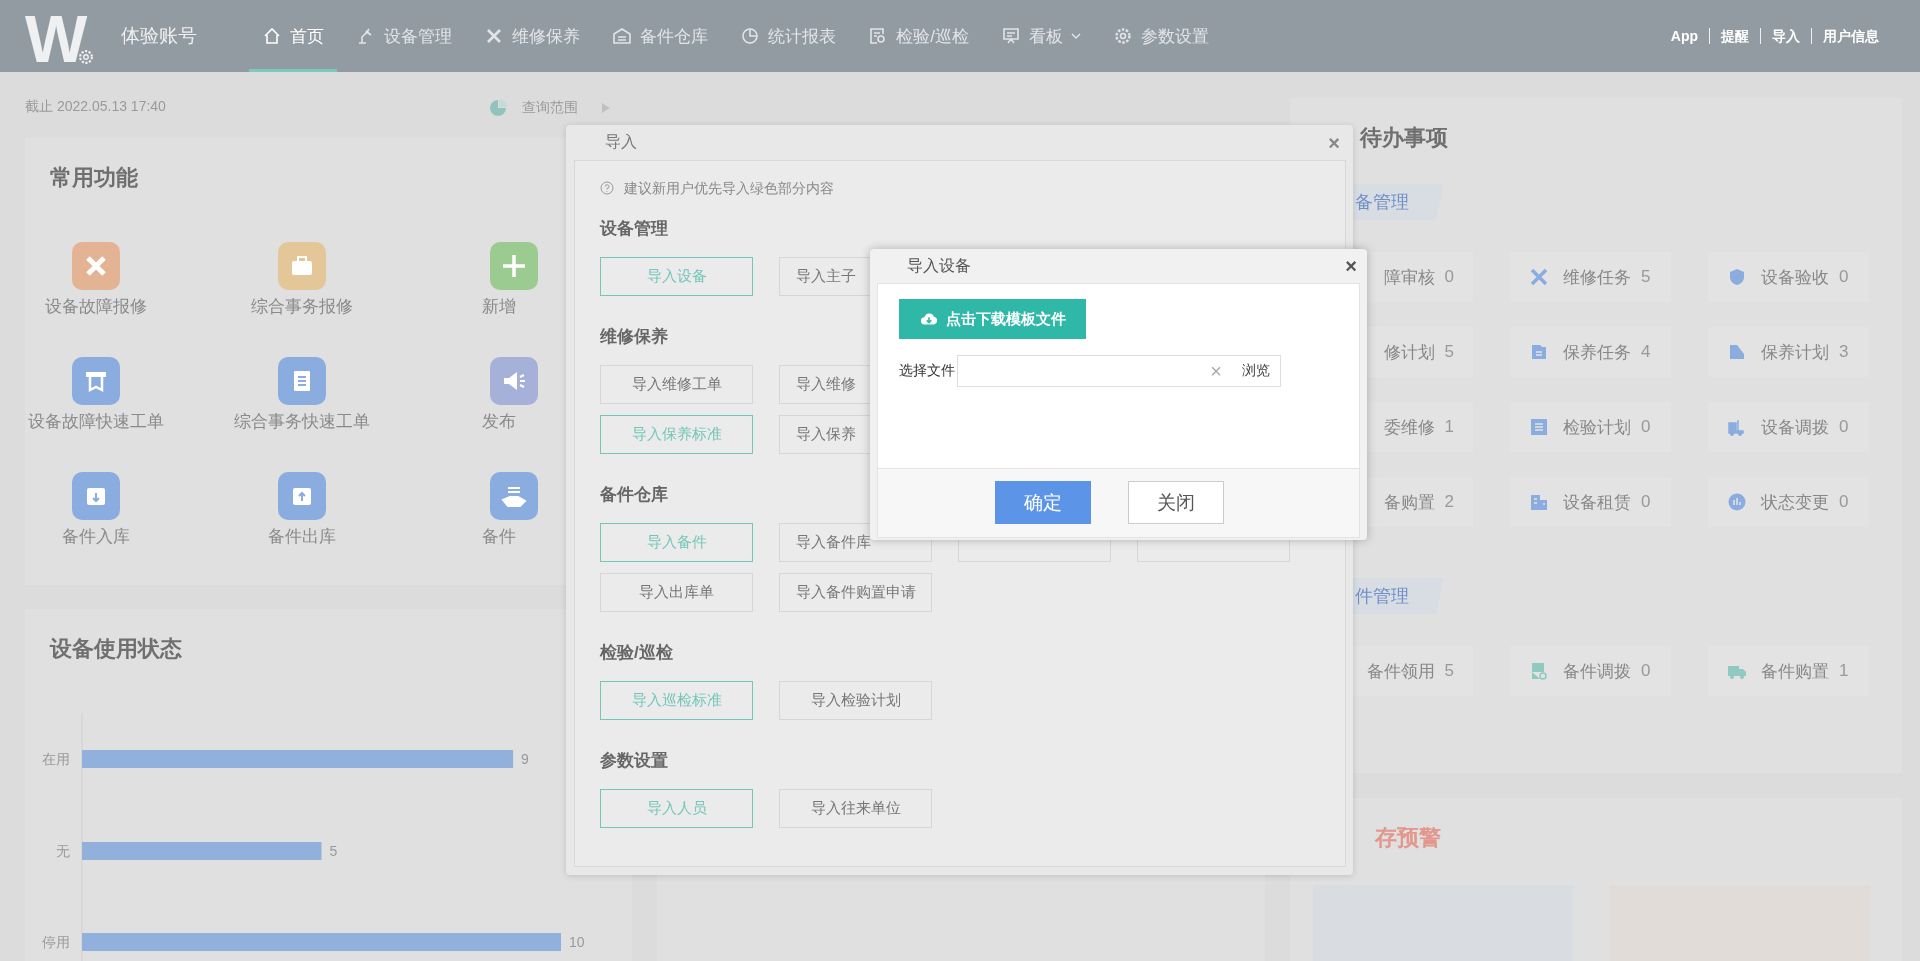 This screenshot has width=1920, height=961. I want to click on function-label: 综合事务快速工单, so click(302, 422).